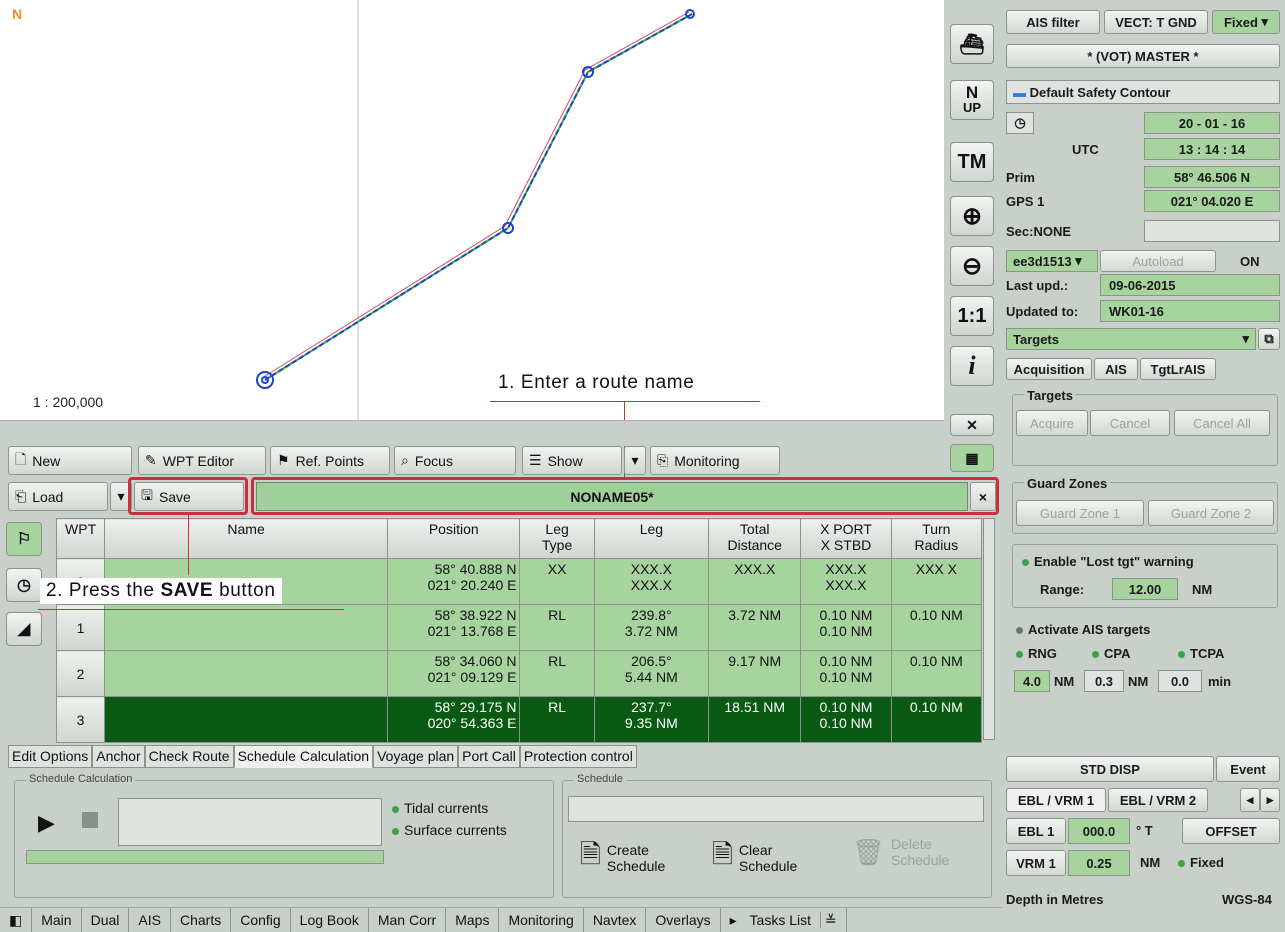  What do you see at coordinates (1231, 831) in the screenshot?
I see `offset-button: OFFSET` at bounding box center [1231, 831].